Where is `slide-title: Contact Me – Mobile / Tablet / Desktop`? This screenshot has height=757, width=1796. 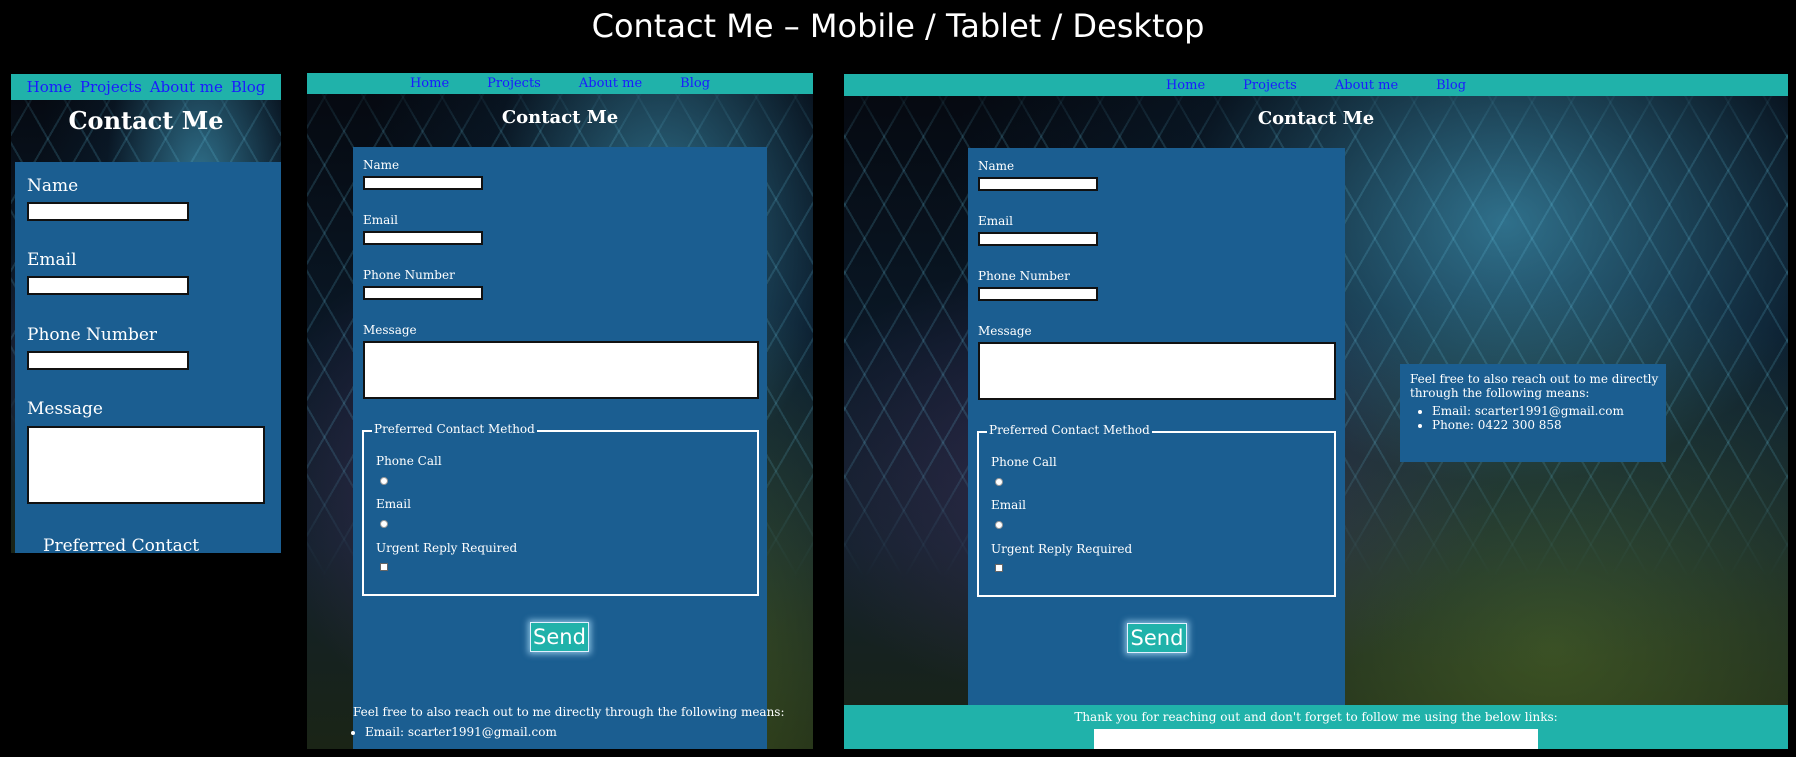 slide-title: Contact Me – Mobile / Tablet / Desktop is located at coordinates (898, 26).